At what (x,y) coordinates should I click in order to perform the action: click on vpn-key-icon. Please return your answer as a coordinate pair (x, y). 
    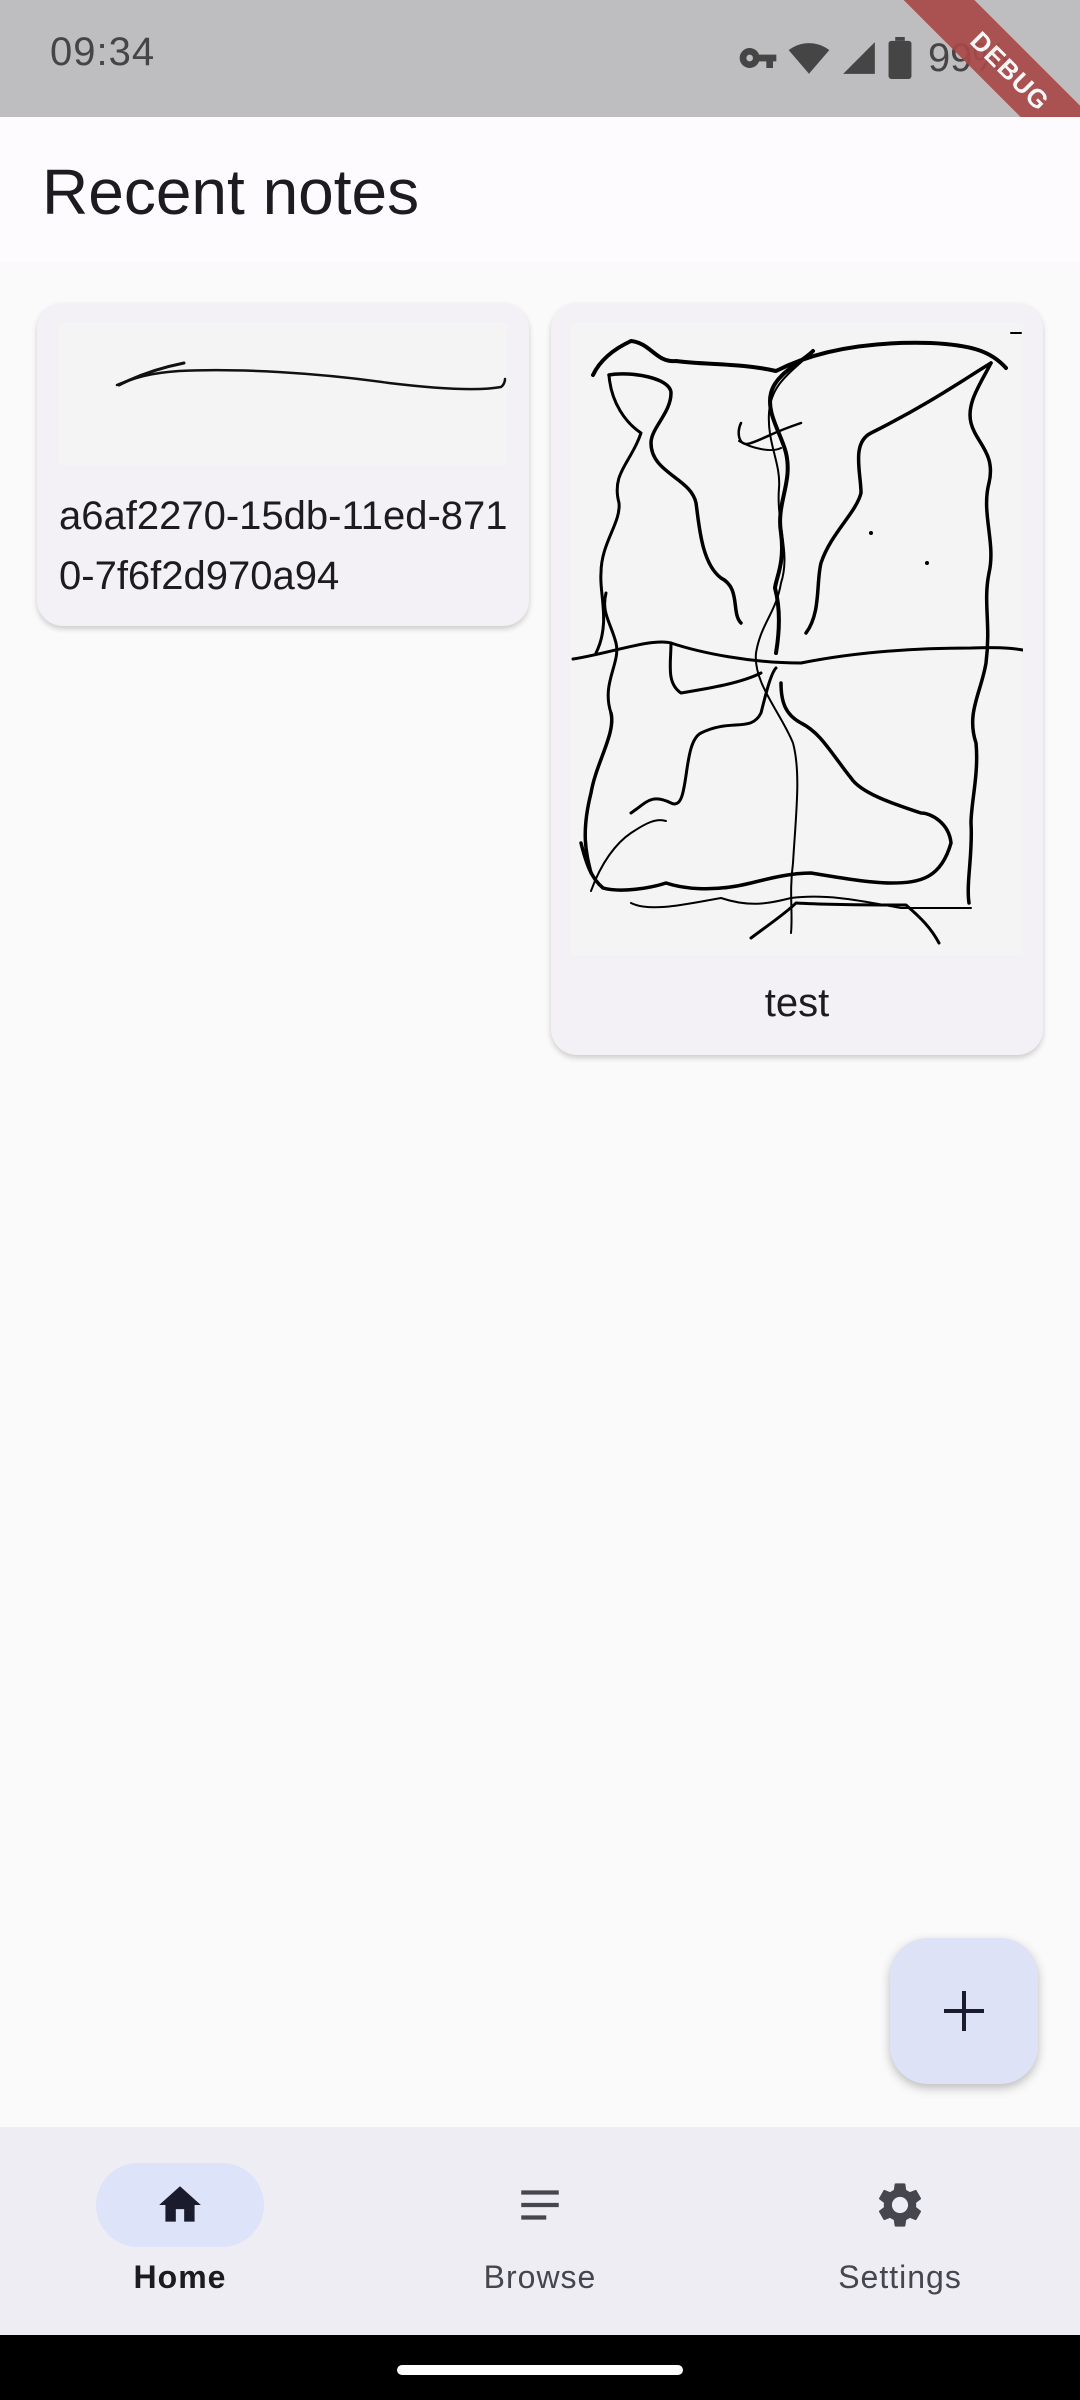
    Looking at the image, I should click on (758, 58).